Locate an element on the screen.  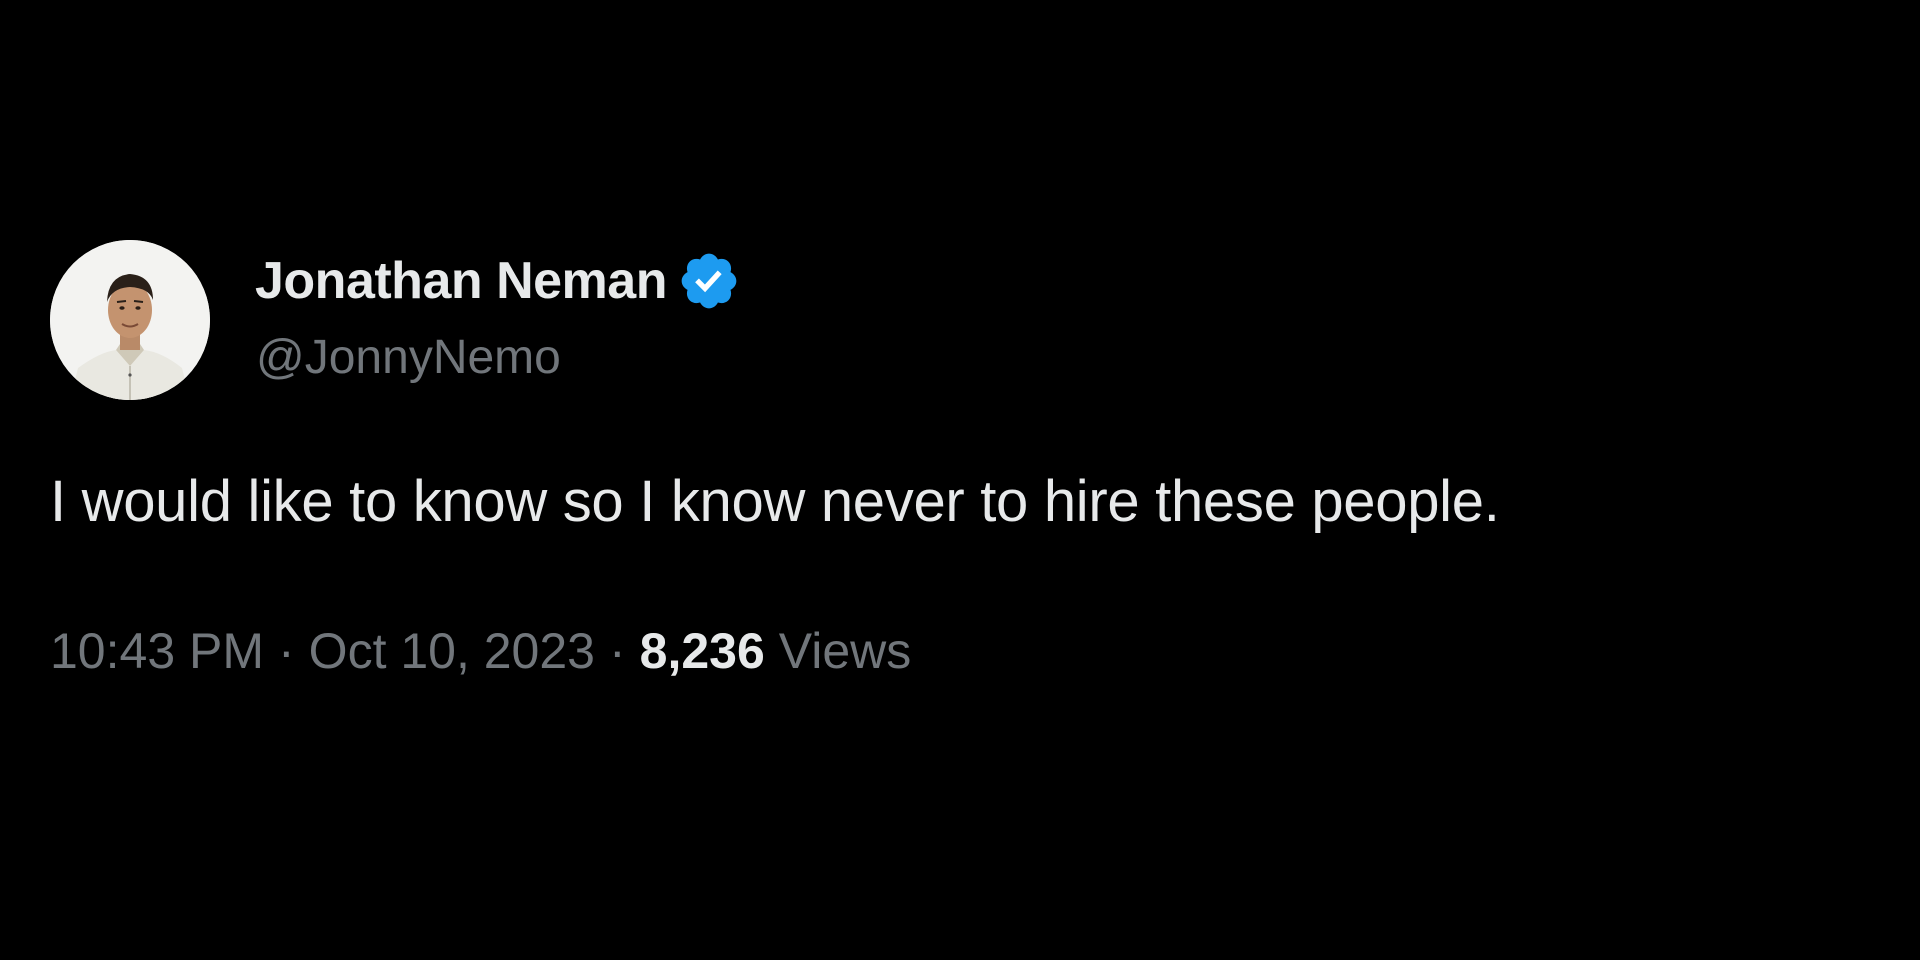
profile-photo is located at coordinates (130, 320).